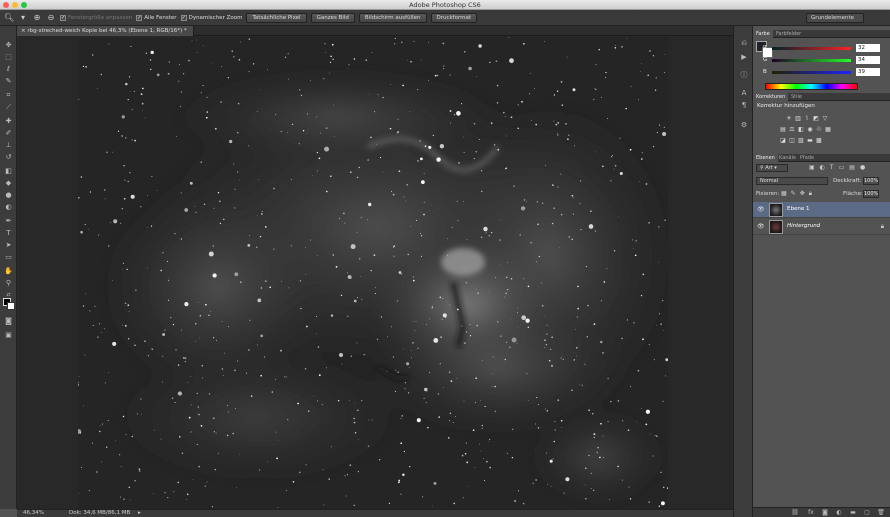 This screenshot has width=890, height=517. Describe the element at coordinates (795, 193) in the screenshot. I see `lock-pixels-icon: ✎` at that location.